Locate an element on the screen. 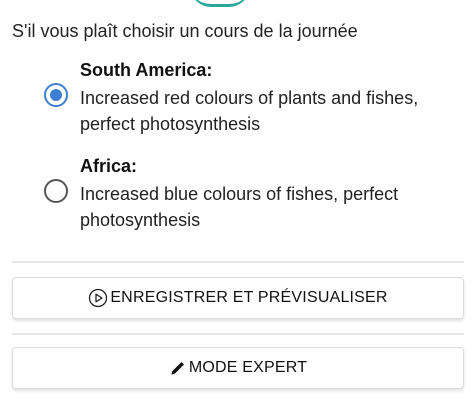  play-circle-icon is located at coordinates (98, 298).